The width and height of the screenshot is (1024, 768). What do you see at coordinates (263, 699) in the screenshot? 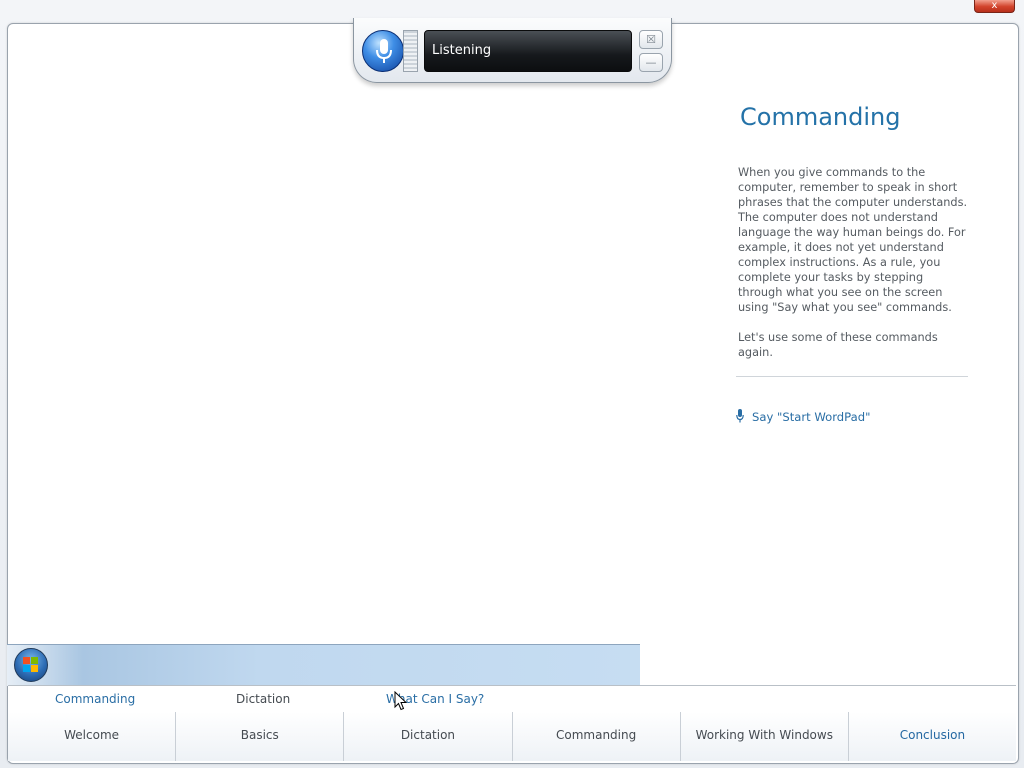
I see `subnav-dictation: Dictation` at bounding box center [263, 699].